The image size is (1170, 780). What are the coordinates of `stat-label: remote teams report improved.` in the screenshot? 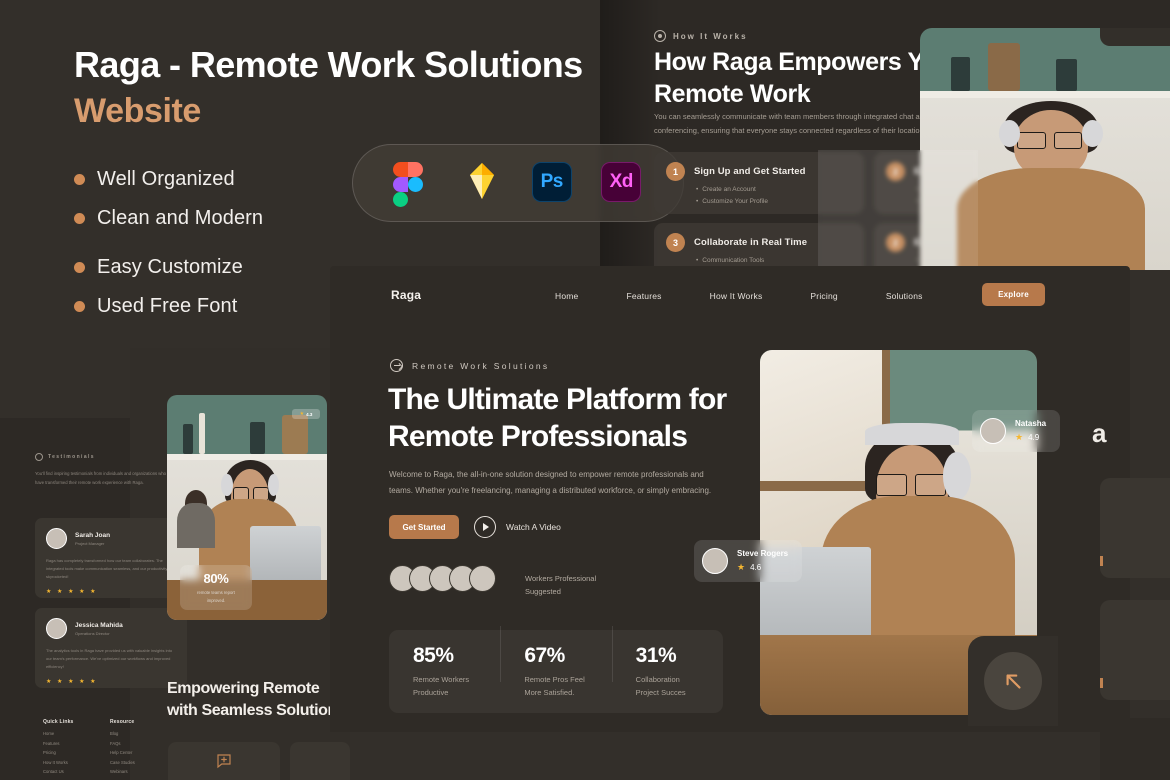 It's located at (216, 596).